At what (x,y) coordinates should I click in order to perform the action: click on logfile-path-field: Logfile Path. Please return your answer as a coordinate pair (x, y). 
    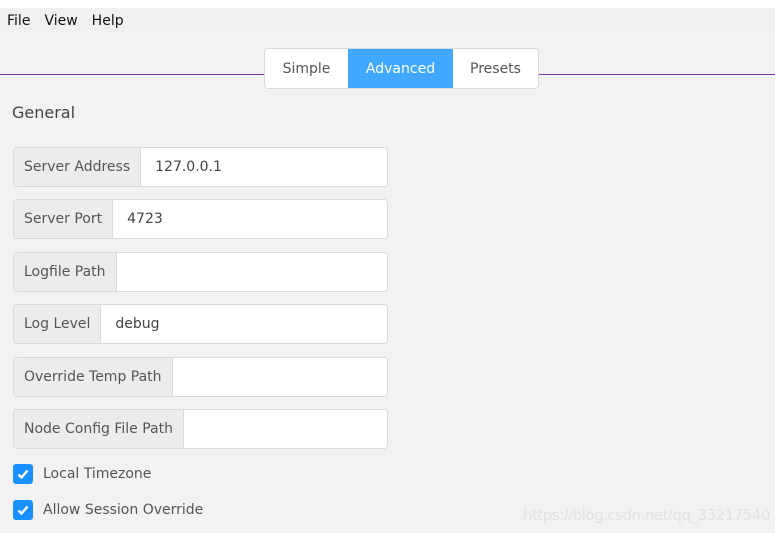
    Looking at the image, I should click on (200, 272).